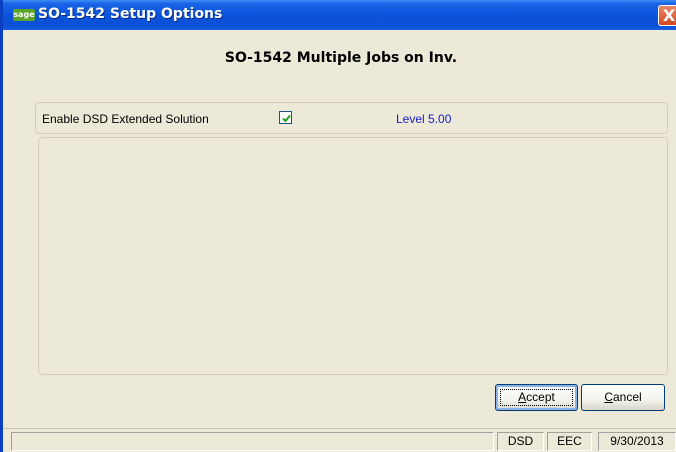 This screenshot has height=452, width=676. Describe the element at coordinates (339, 15) in the screenshot. I see `title-bar: sage SO-1542 Setup Options X` at that location.